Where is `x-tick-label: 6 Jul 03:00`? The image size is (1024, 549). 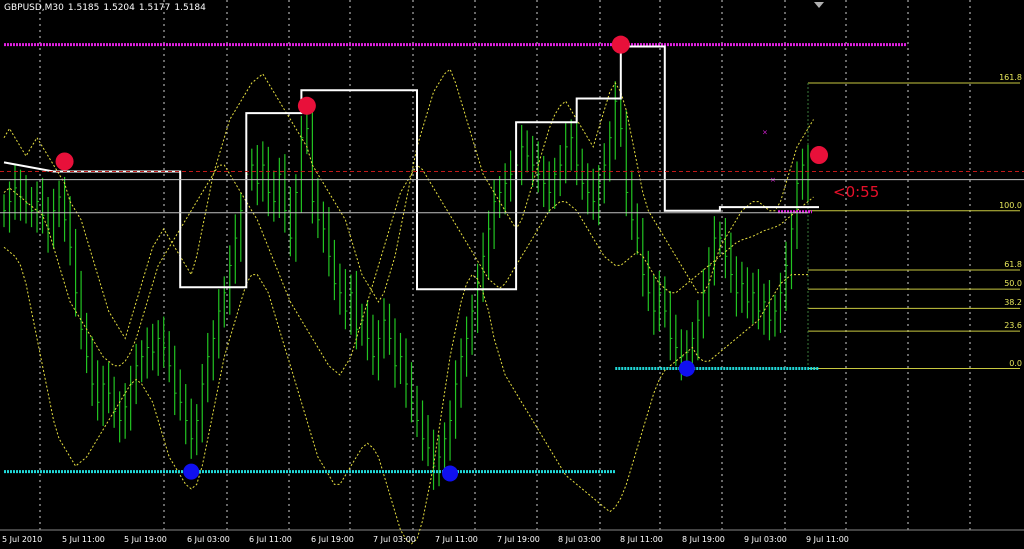
x-tick-label: 6 Jul 03:00 is located at coordinates (208, 539).